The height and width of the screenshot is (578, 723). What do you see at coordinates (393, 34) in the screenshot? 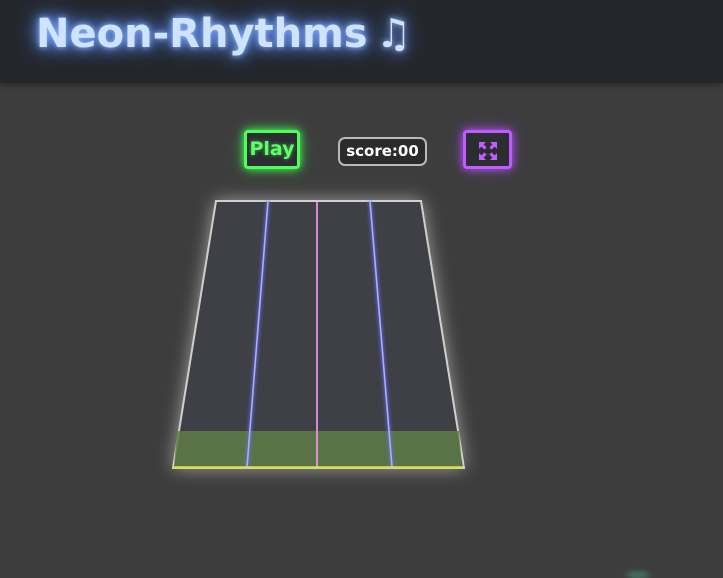
I see `music-note-icon: ♫` at bounding box center [393, 34].